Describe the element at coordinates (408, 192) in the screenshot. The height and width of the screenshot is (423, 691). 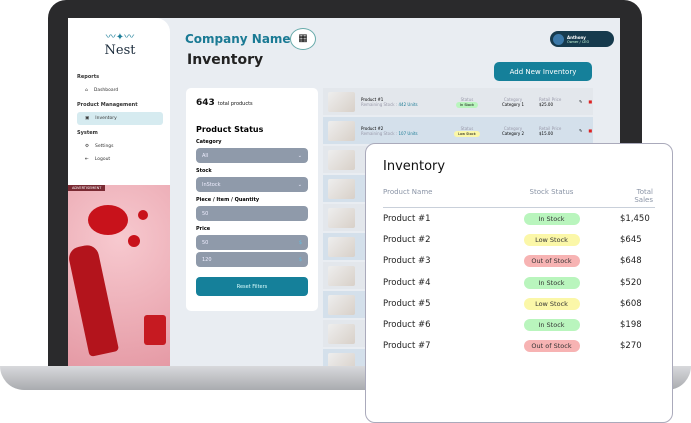
I see `column-header: Product Name` at that location.